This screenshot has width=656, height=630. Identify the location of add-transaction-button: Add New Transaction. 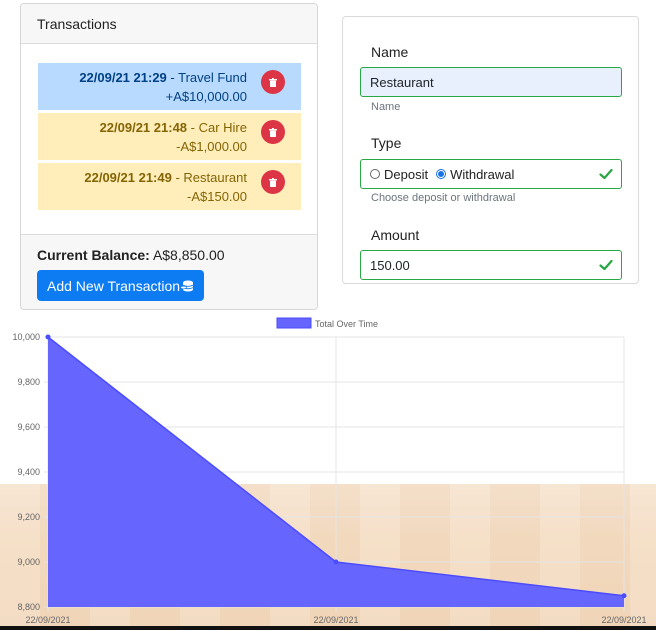
(121, 285).